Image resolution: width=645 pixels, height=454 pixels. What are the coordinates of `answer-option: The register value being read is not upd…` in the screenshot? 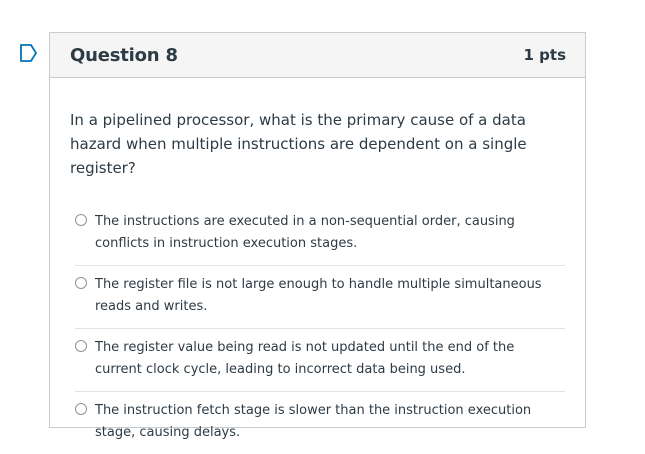 It's located at (320, 359).